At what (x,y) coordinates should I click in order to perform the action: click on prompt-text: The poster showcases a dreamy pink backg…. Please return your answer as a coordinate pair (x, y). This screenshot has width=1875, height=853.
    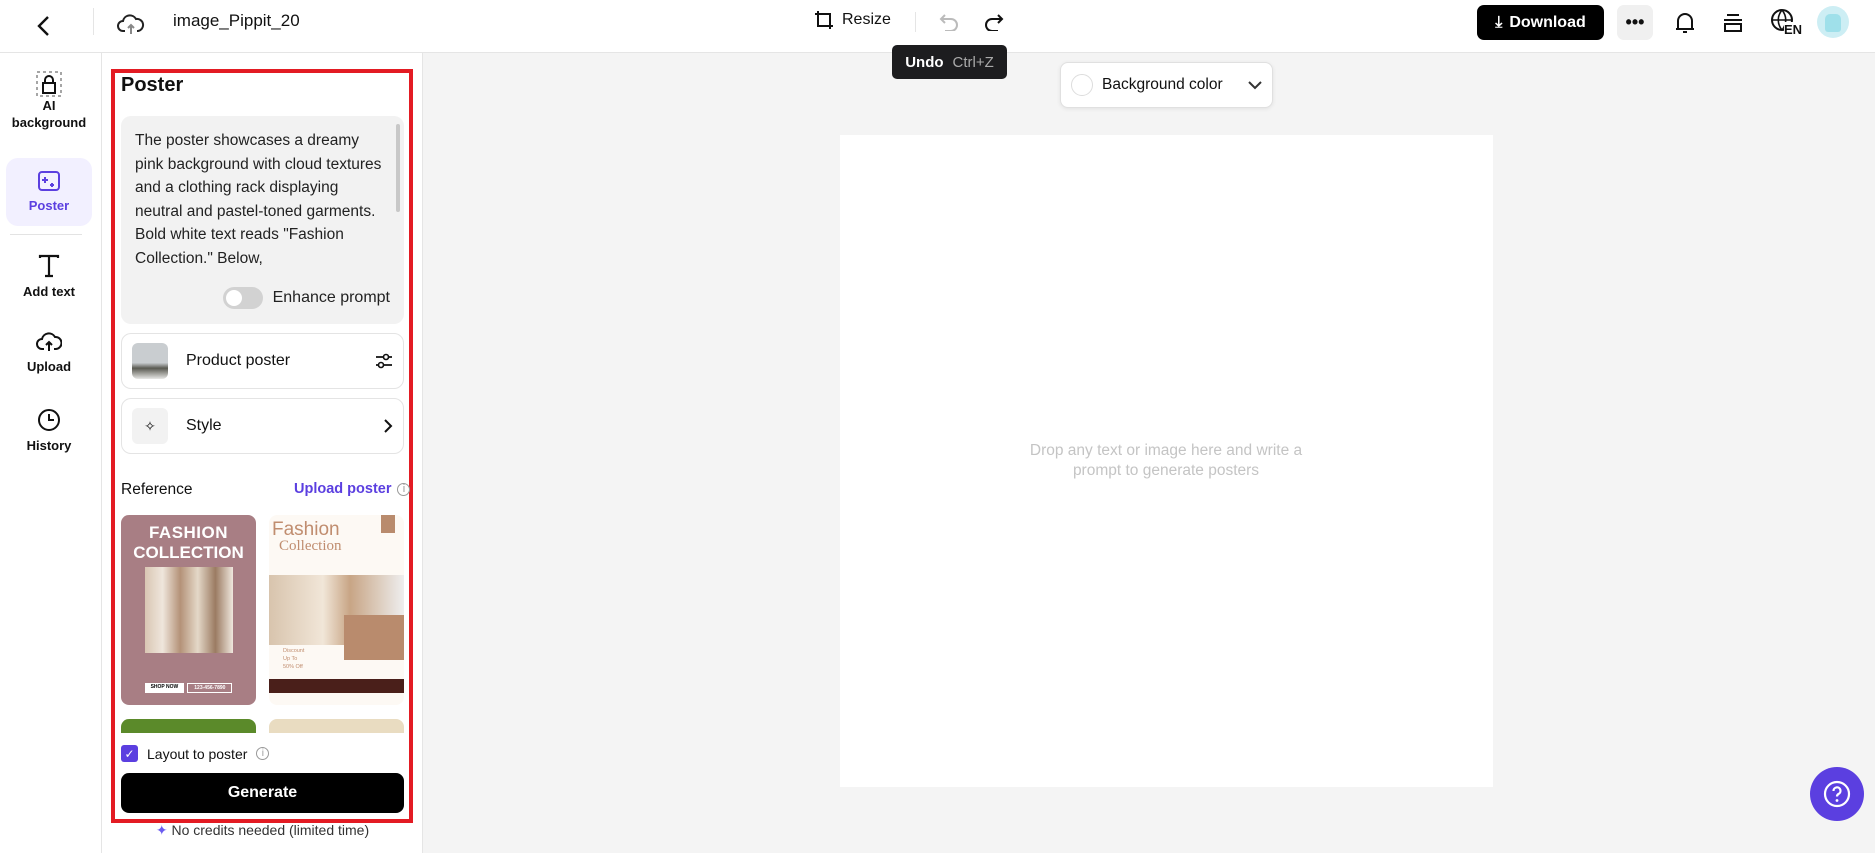
    Looking at the image, I should click on (262, 199).